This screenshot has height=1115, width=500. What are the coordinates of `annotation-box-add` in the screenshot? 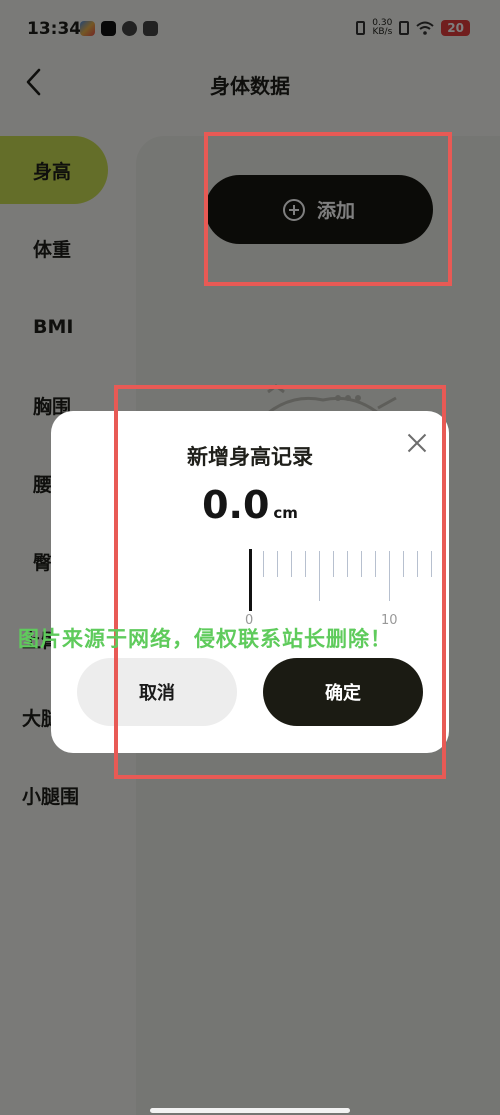 It's located at (328, 209).